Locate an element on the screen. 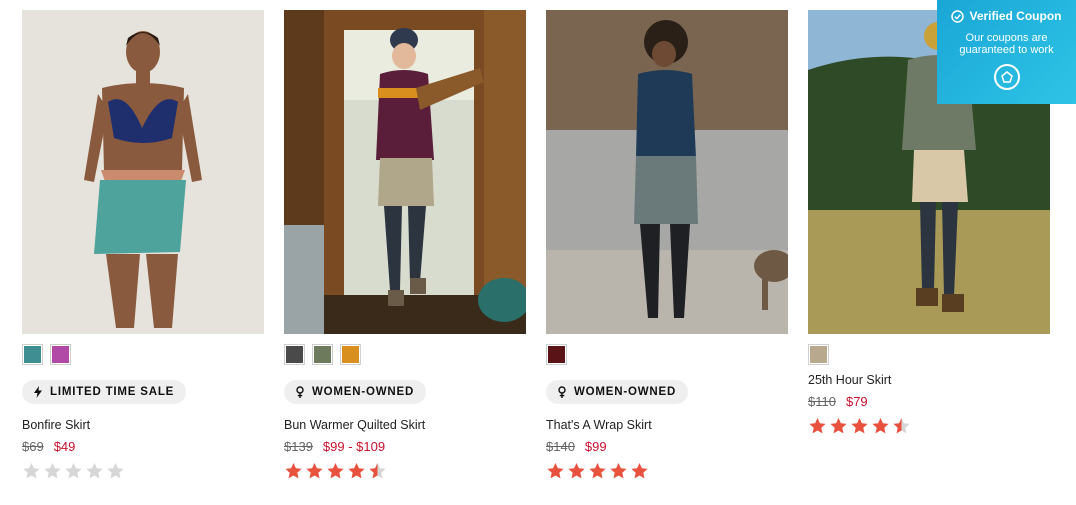 The width and height of the screenshot is (1076, 505). product-price: $139 $99 - $109 is located at coordinates (405, 446).